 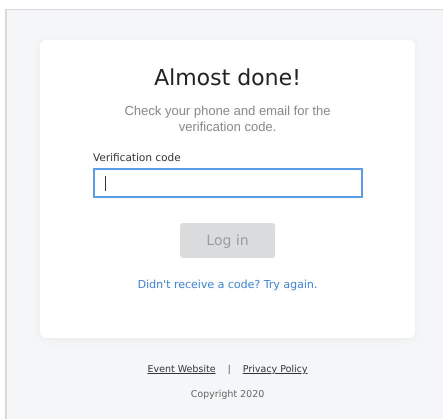 What do you see at coordinates (228, 183) in the screenshot?
I see `verification-code-field` at bounding box center [228, 183].